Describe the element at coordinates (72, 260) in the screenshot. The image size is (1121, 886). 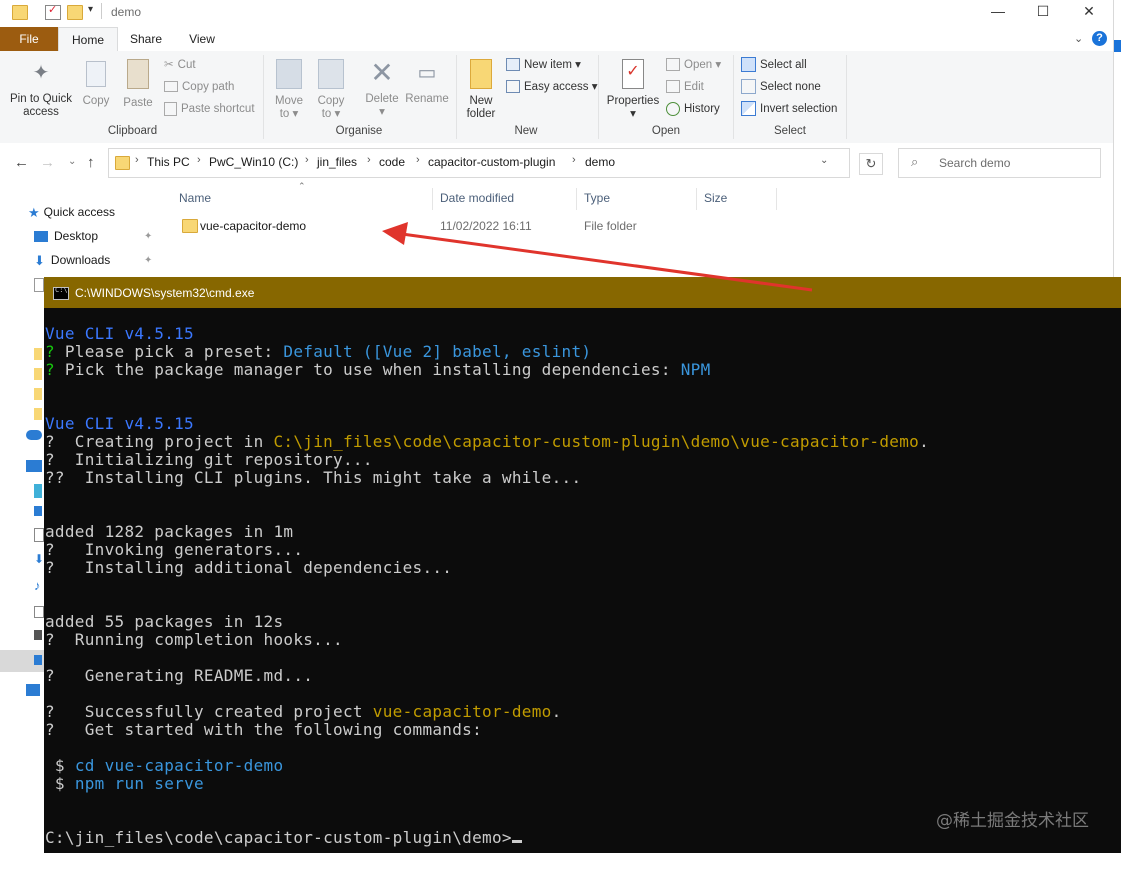
I see `nav-downloads: ⬇ Downloads` at that location.